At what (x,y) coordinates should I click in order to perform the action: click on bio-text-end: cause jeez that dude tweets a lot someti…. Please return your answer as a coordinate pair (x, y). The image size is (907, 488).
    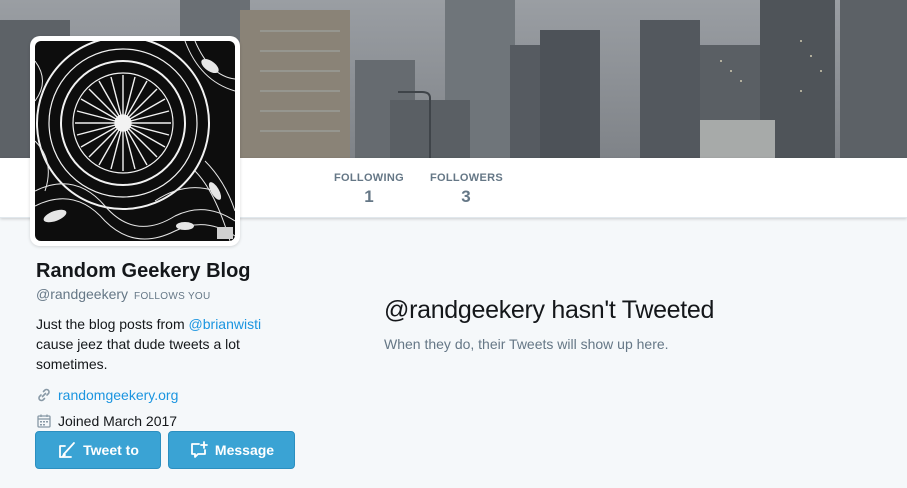
    Looking at the image, I should click on (138, 354).